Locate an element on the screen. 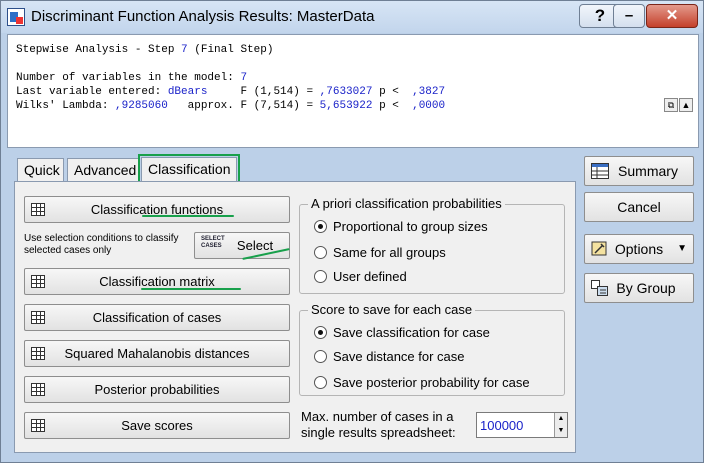  spin-up-icon: ▲ is located at coordinates (561, 419).